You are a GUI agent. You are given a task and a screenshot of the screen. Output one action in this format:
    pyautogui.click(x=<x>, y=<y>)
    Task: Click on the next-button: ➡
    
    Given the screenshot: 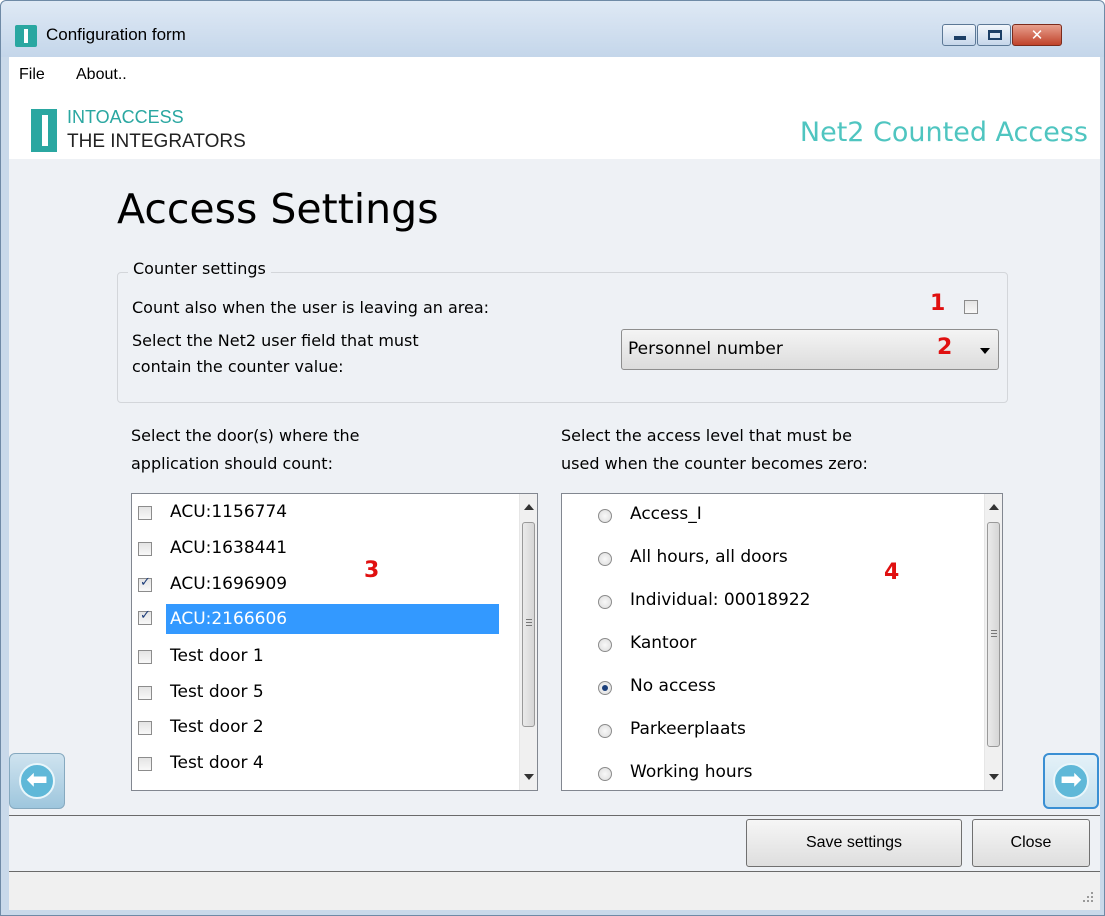 What is the action you would take?
    pyautogui.click(x=1071, y=781)
    